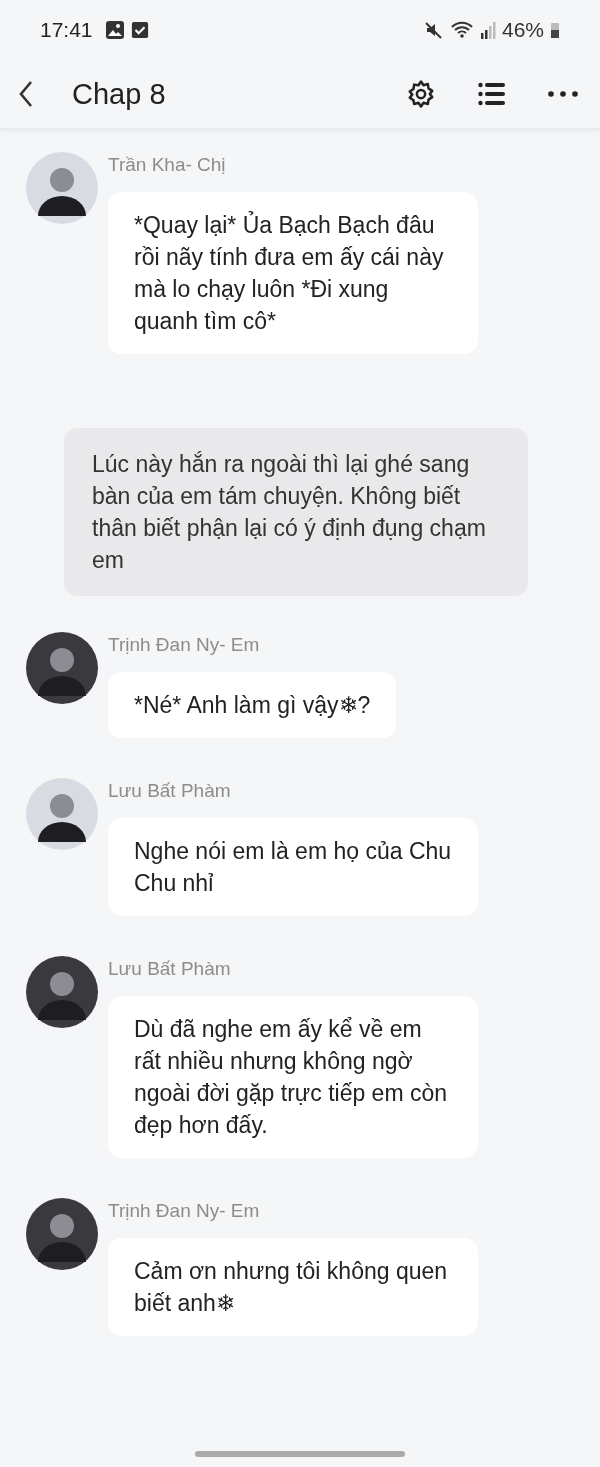  What do you see at coordinates (66, 30) in the screenshot?
I see `status-time: 17:41` at bounding box center [66, 30].